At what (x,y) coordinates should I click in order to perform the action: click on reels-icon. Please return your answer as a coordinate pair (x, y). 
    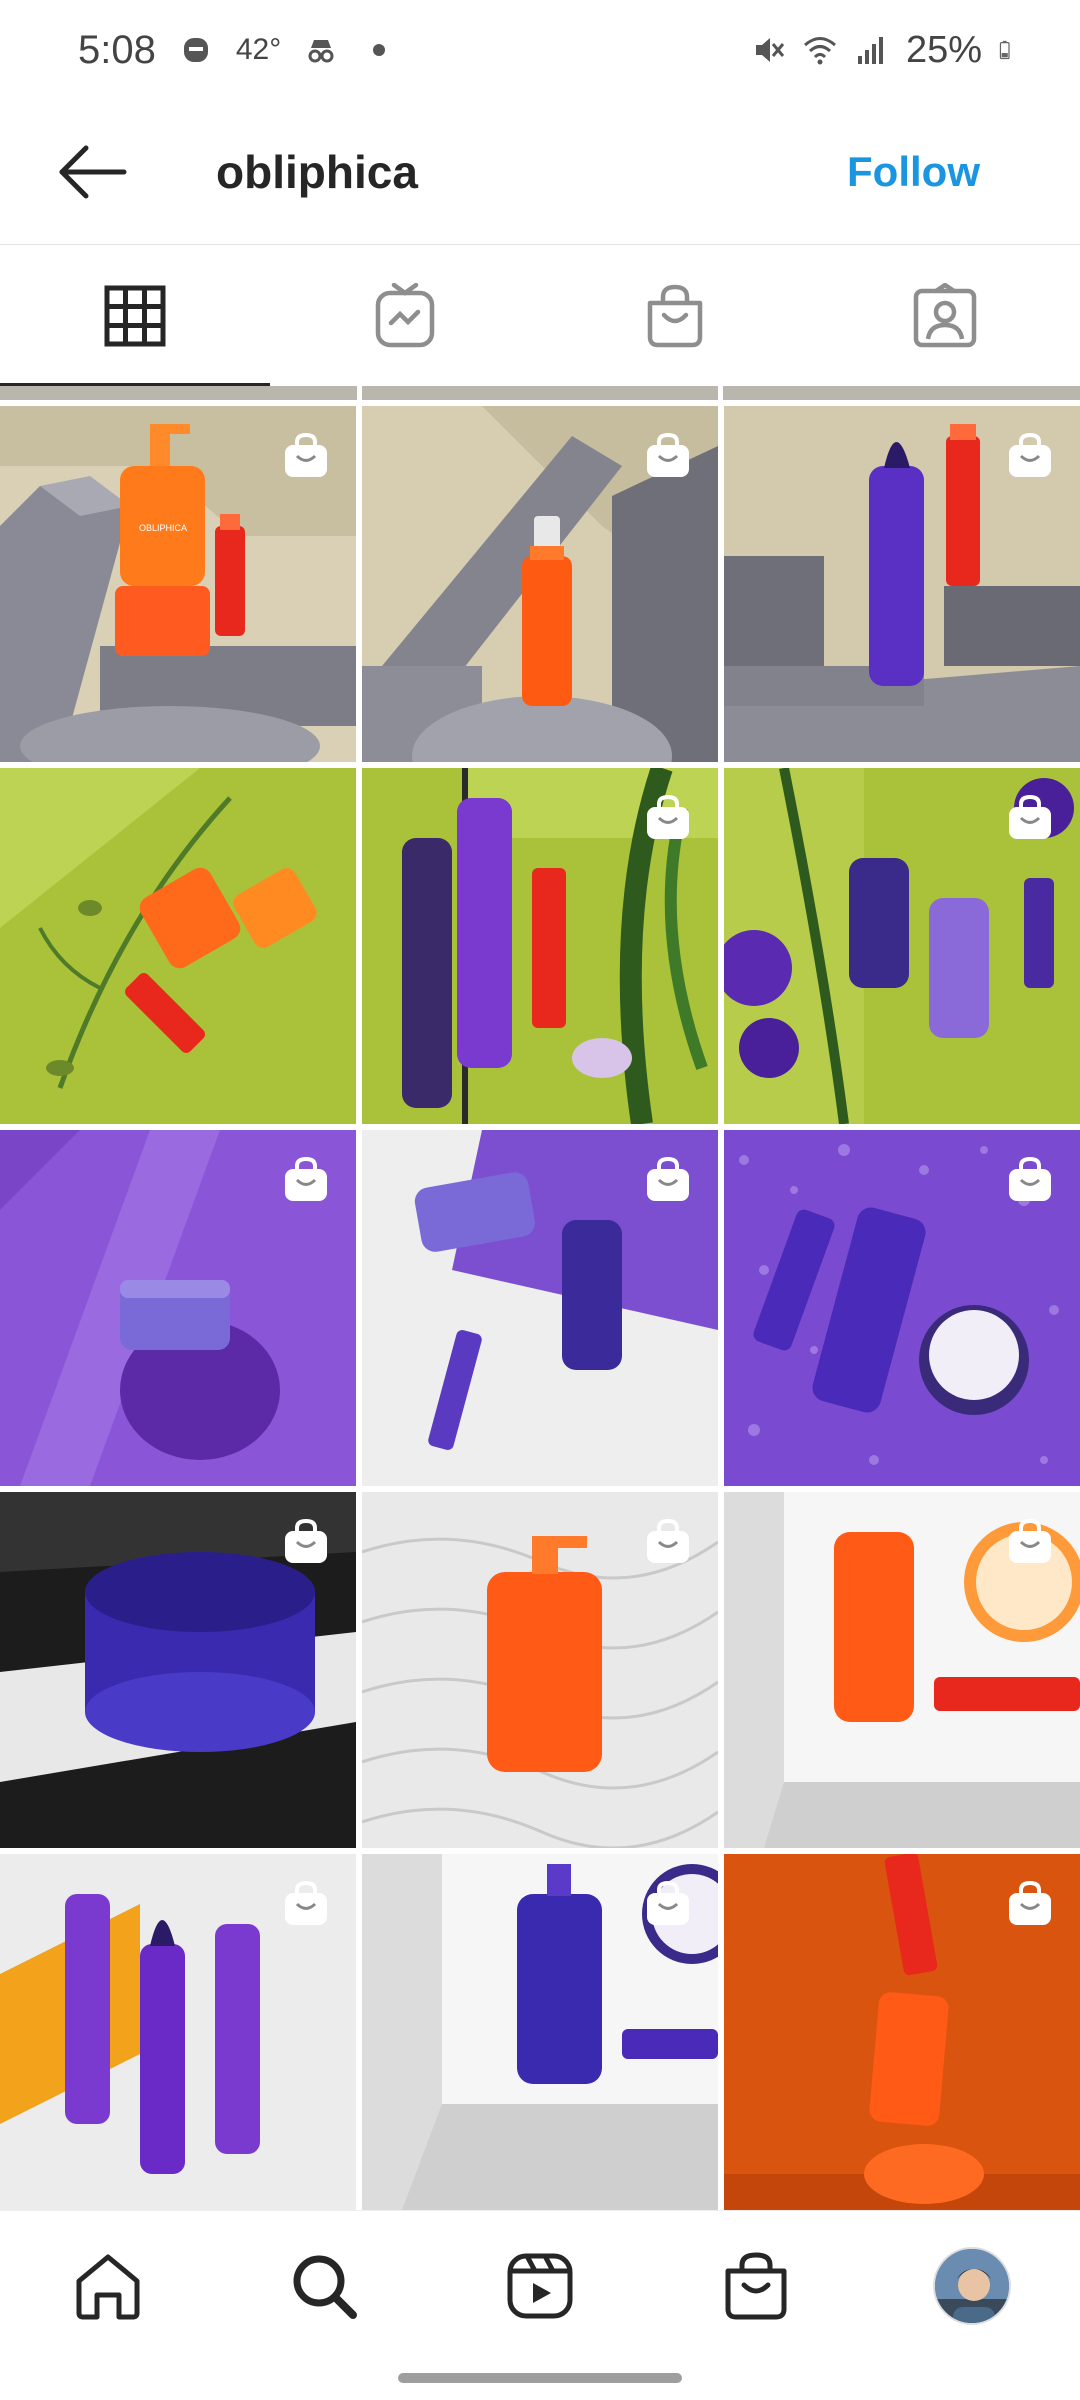
    Looking at the image, I should click on (540, 2285).